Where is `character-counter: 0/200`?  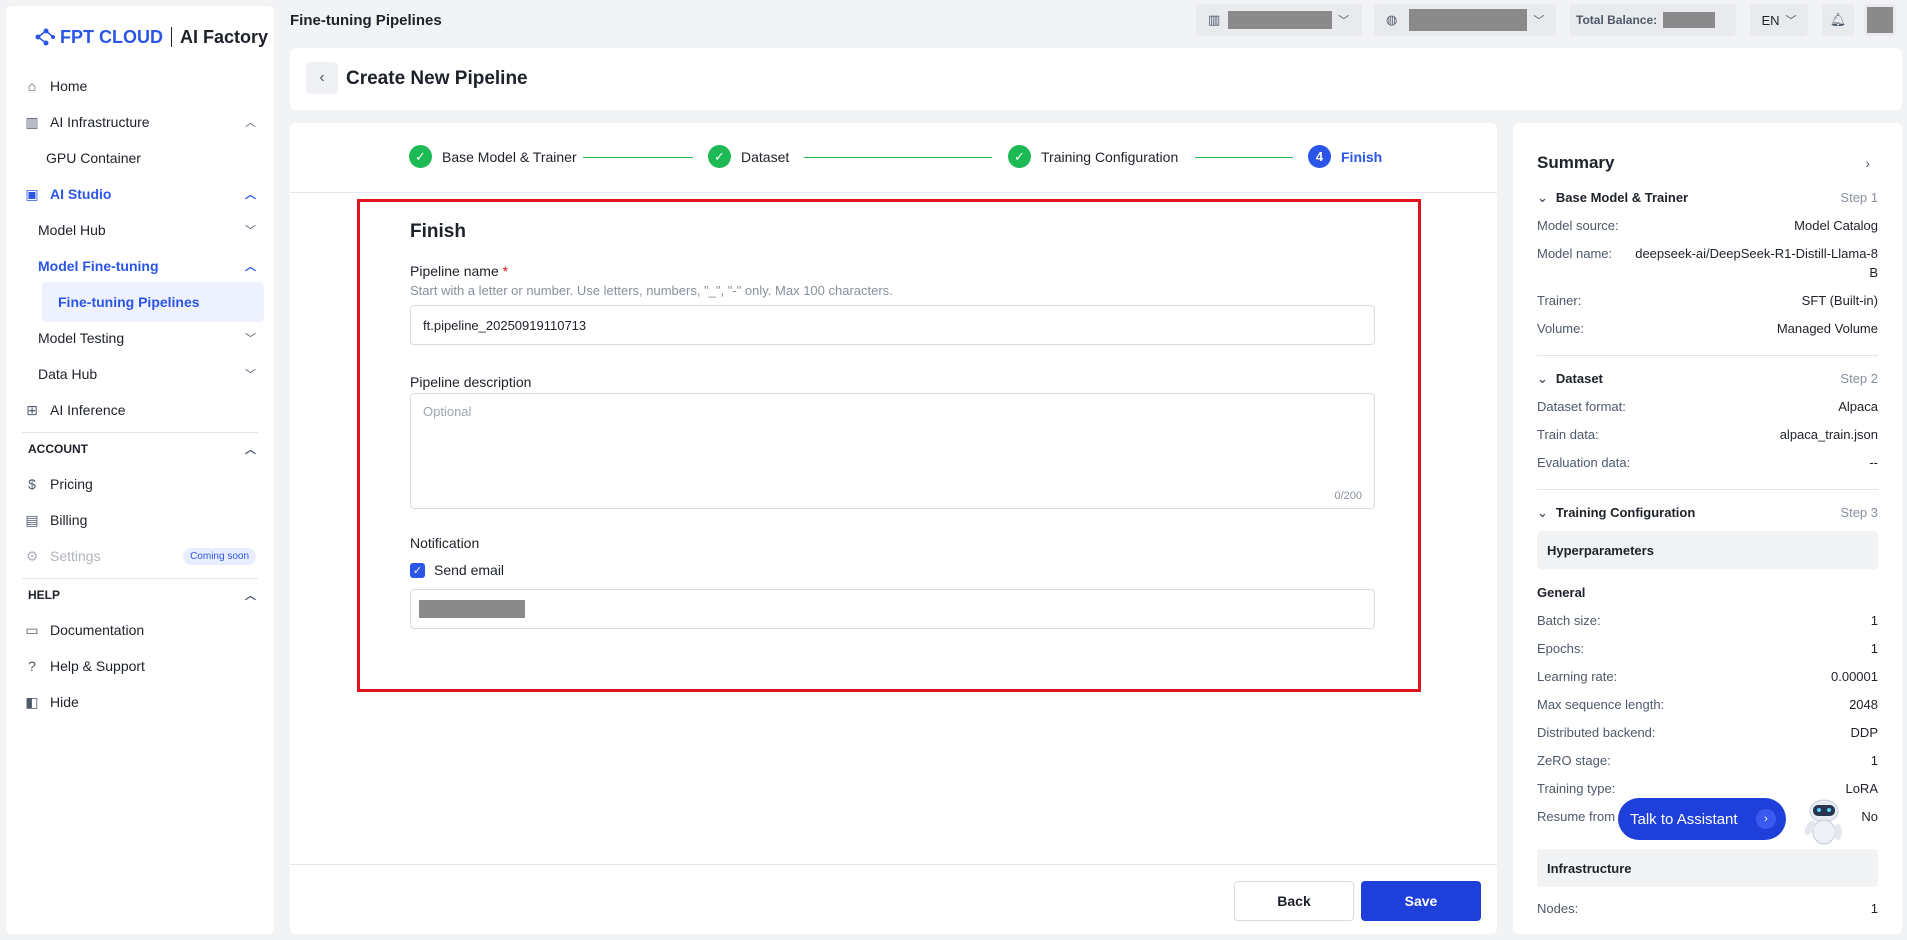 character-counter: 0/200 is located at coordinates (1348, 496).